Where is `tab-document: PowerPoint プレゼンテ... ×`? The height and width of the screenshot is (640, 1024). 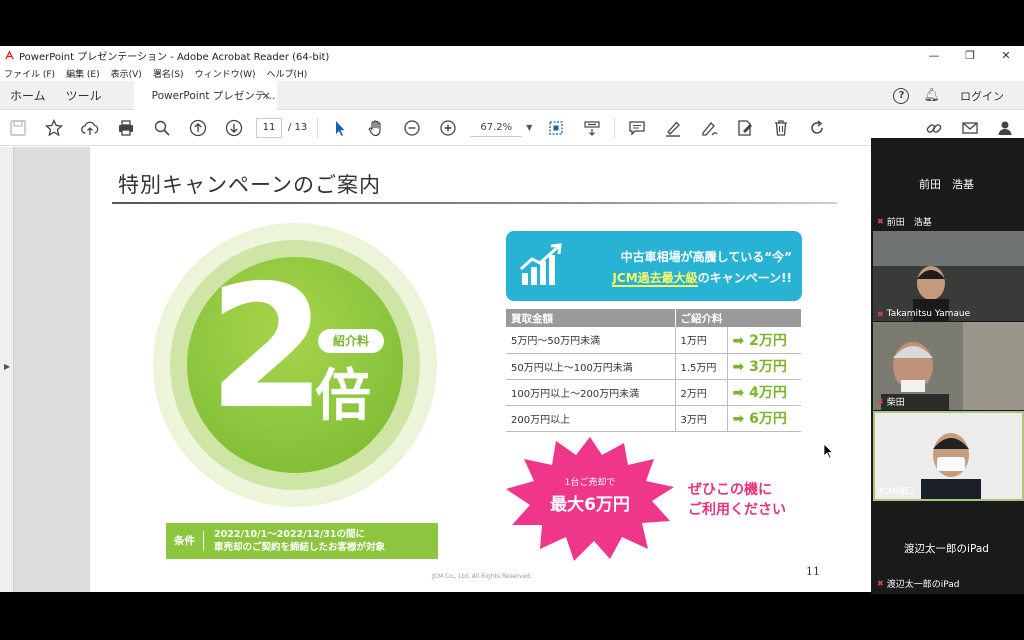 tab-document: PowerPoint プレゼンテ... × is located at coordinates (205, 95).